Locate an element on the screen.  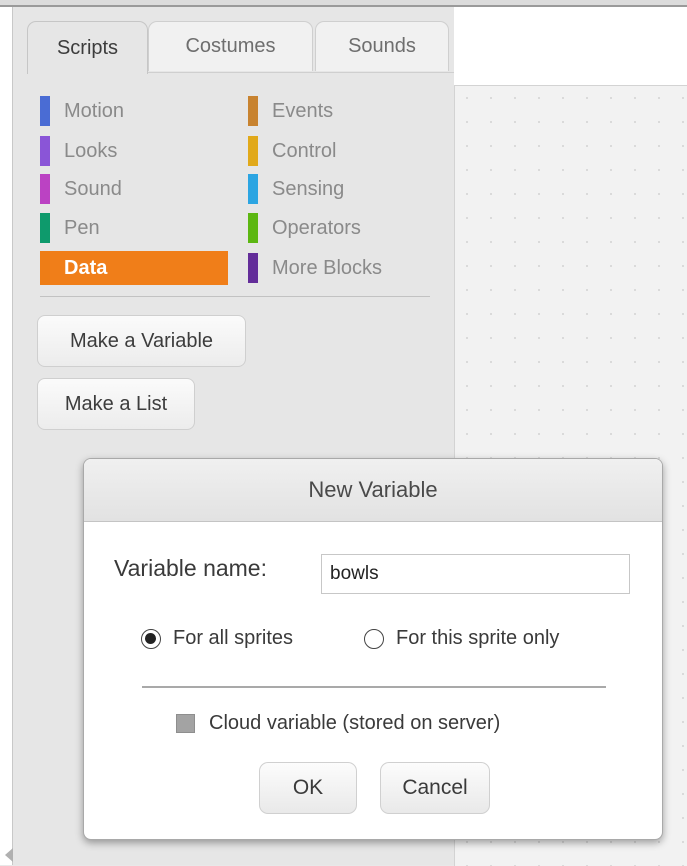
tab-sounds: Sounds is located at coordinates (382, 46).